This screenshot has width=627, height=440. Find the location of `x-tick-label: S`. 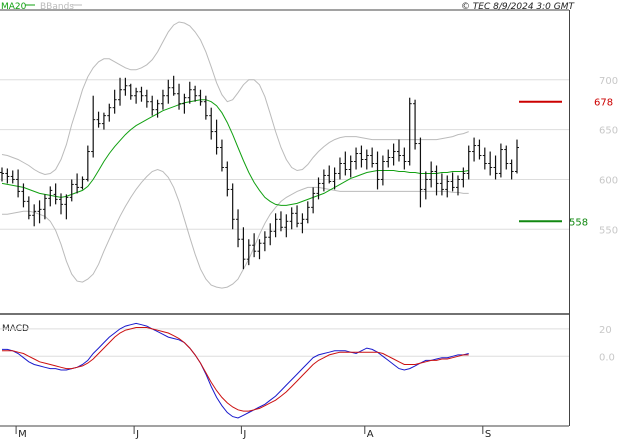

x-tick-label: S is located at coordinates (488, 434).